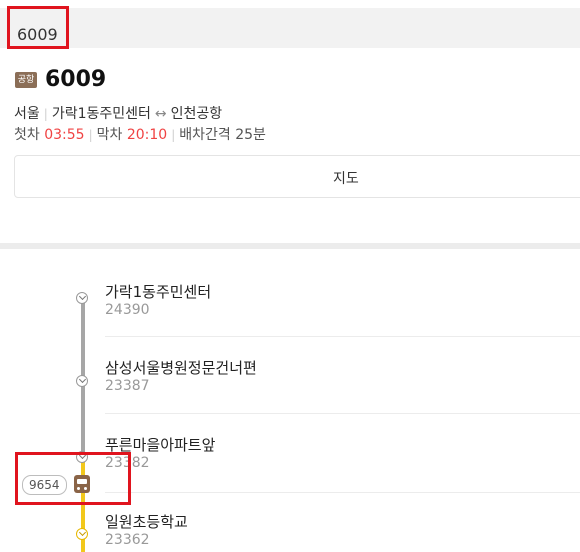 This screenshot has width=580, height=552. I want to click on search-bar: 6009, so click(290, 28).